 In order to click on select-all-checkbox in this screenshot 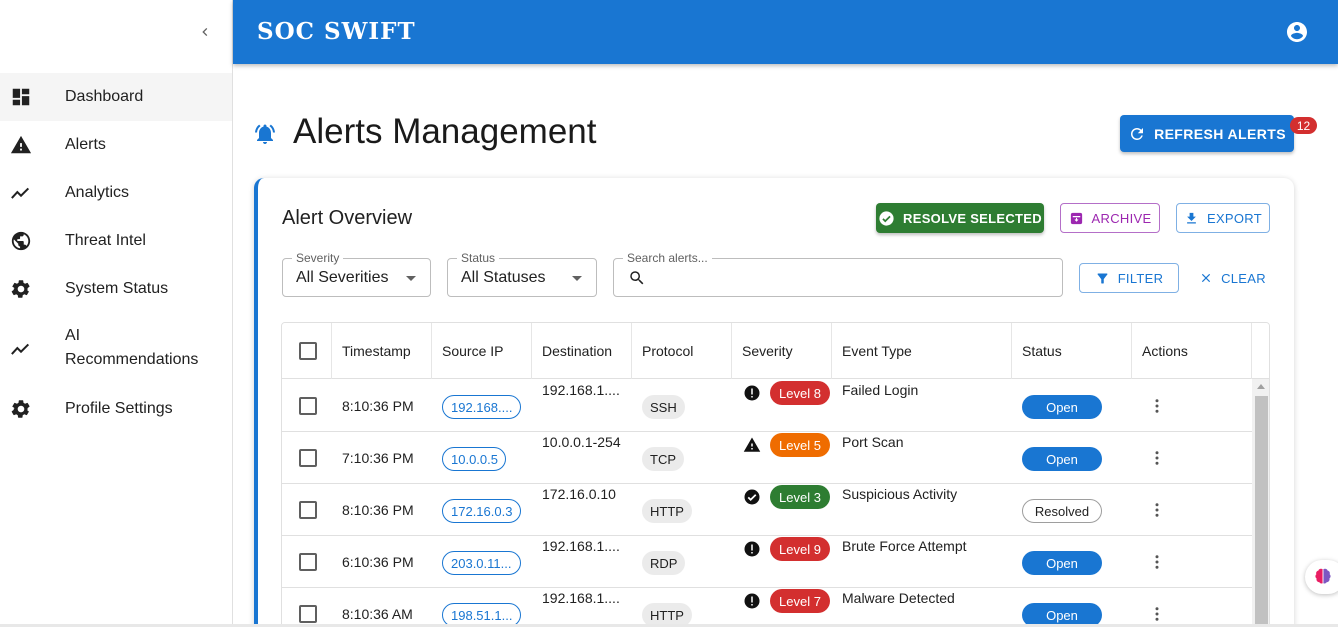, I will do `click(308, 351)`.